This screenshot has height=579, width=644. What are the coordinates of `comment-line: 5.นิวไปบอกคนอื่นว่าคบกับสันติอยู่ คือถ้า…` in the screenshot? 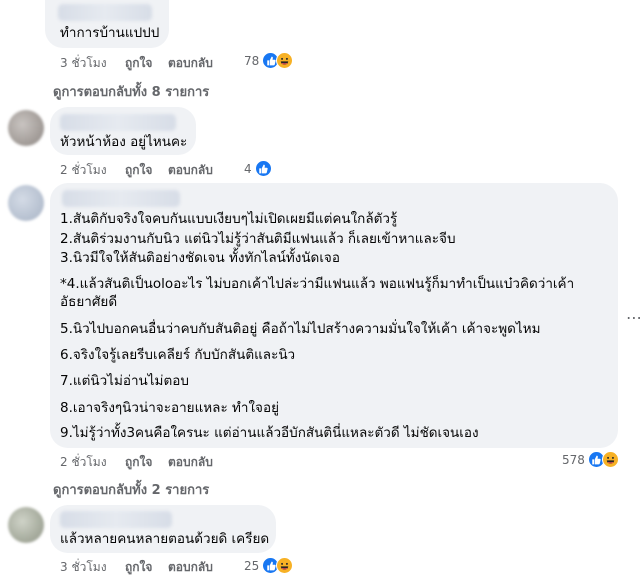 It's located at (300, 329).